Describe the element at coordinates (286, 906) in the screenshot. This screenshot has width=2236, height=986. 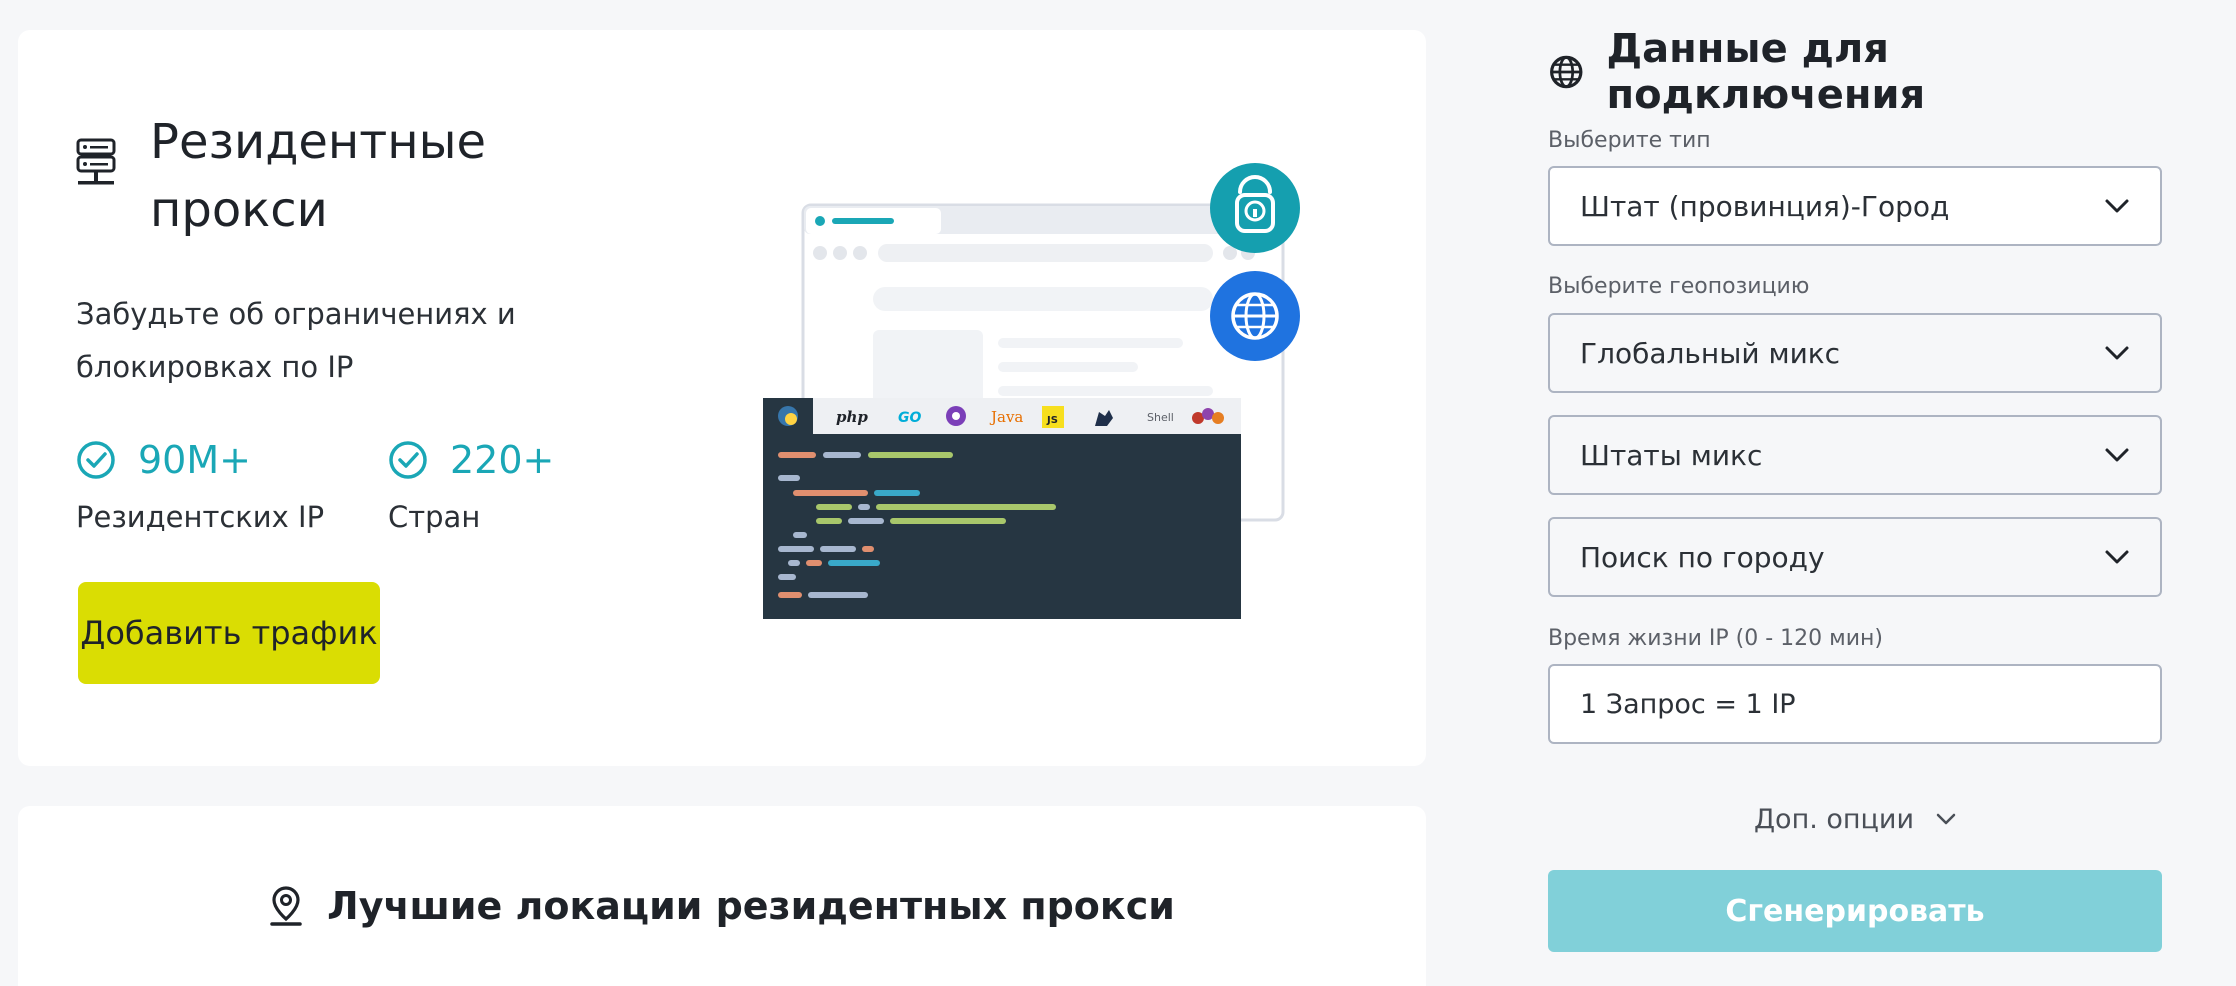
I see `location-pin-icon` at that location.